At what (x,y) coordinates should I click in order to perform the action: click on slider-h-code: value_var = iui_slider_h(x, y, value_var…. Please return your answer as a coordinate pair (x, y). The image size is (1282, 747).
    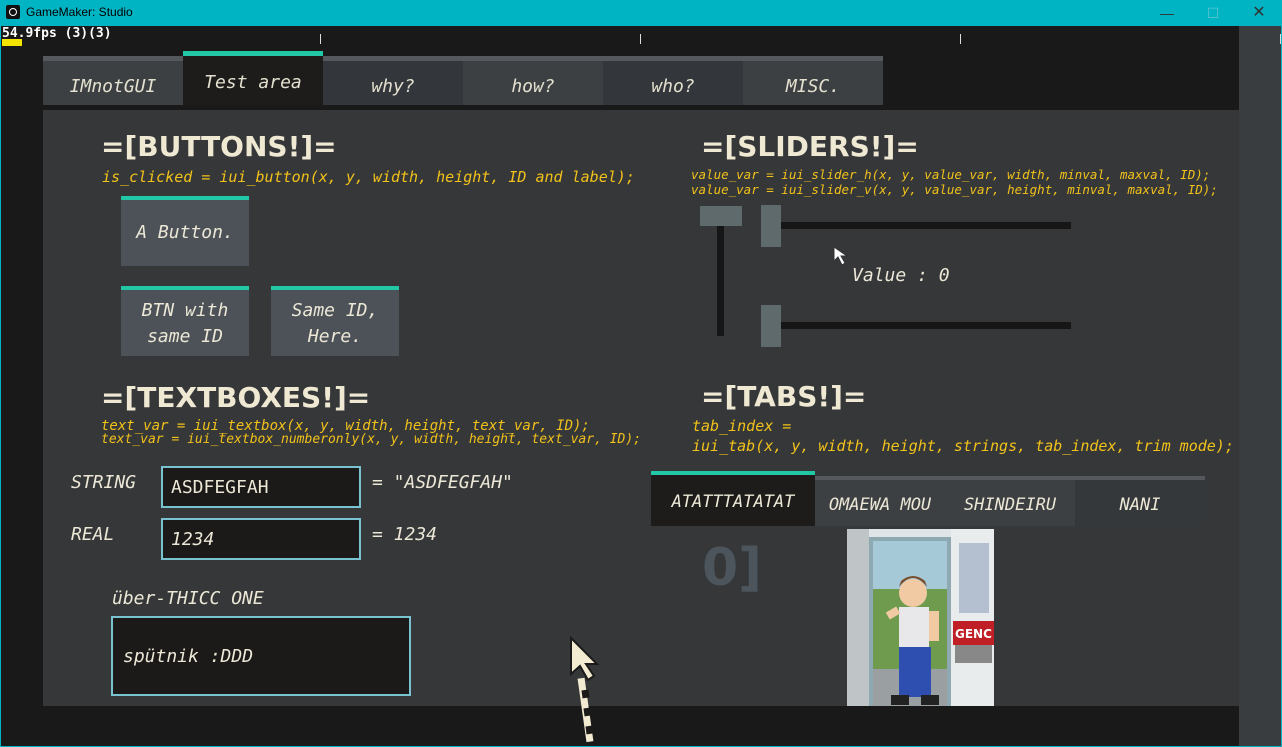
    Looking at the image, I should click on (951, 174).